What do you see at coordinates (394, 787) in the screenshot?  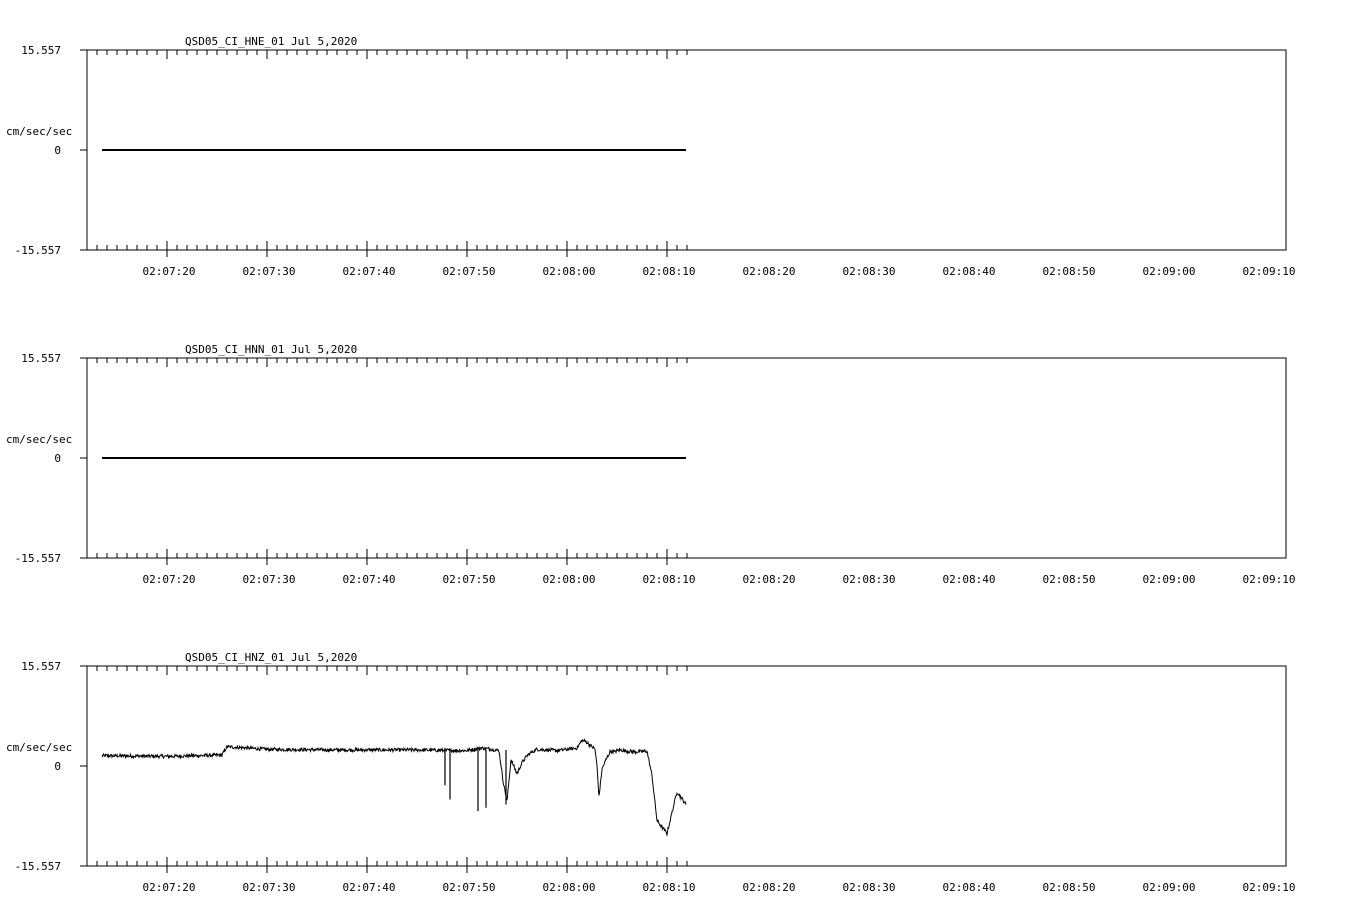 I see `waveform-trace` at bounding box center [394, 787].